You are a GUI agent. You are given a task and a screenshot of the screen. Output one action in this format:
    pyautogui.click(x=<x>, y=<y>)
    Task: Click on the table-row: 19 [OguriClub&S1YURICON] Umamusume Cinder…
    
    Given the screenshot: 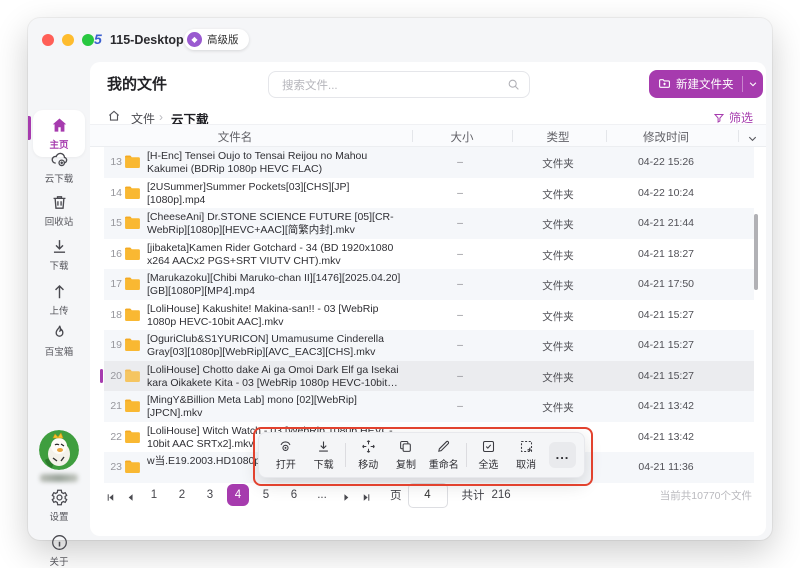 What is the action you would take?
    pyautogui.click(x=429, y=345)
    